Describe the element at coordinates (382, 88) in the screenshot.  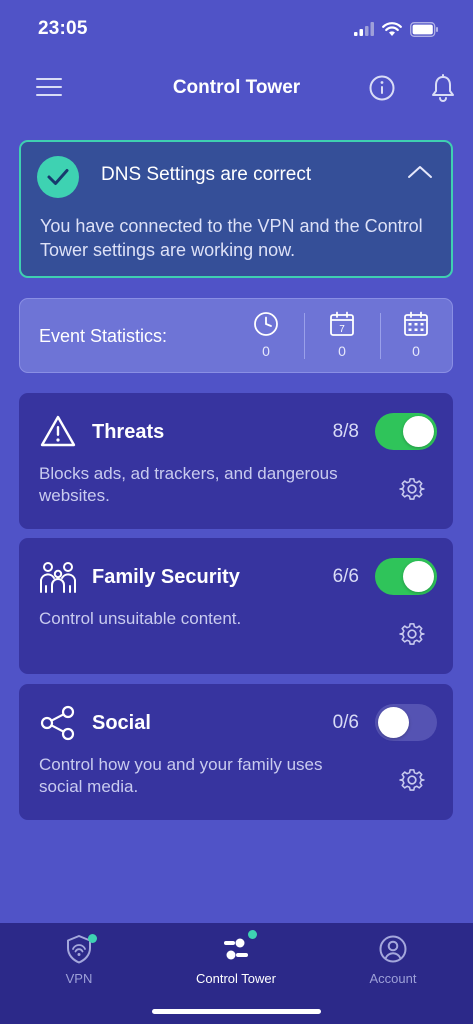
I see `info-icon` at that location.